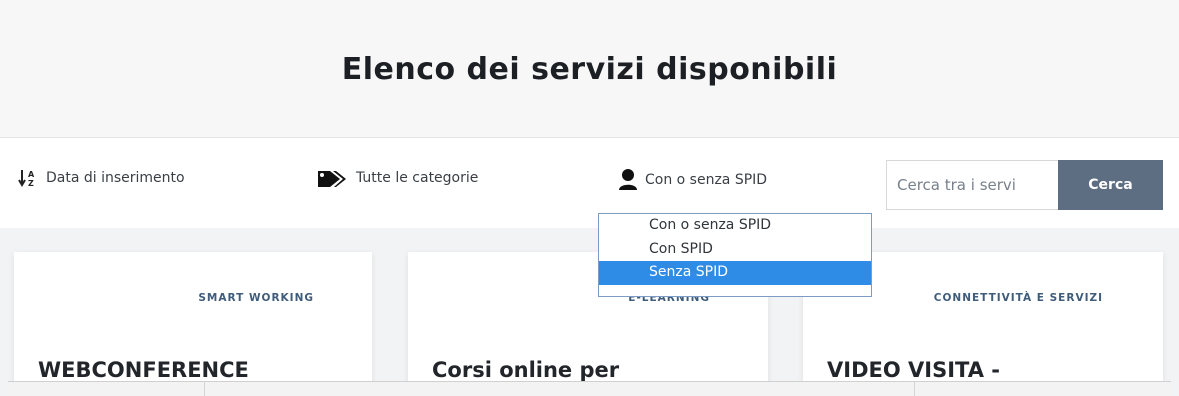 The width and height of the screenshot is (1179, 396). What do you see at coordinates (706, 180) in the screenshot?
I see `spid-filter-label: Con o senza SPID` at bounding box center [706, 180].